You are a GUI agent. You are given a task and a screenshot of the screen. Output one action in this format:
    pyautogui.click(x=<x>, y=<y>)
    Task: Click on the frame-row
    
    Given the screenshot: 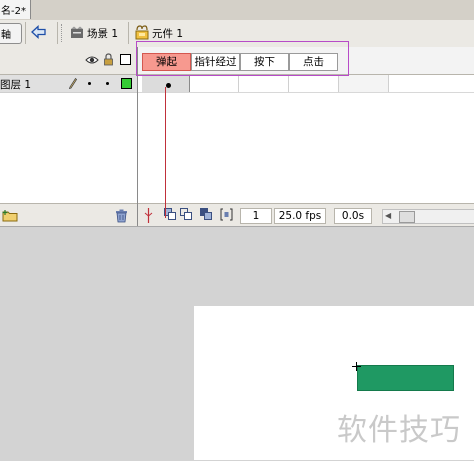 What is the action you would take?
    pyautogui.click(x=306, y=84)
    